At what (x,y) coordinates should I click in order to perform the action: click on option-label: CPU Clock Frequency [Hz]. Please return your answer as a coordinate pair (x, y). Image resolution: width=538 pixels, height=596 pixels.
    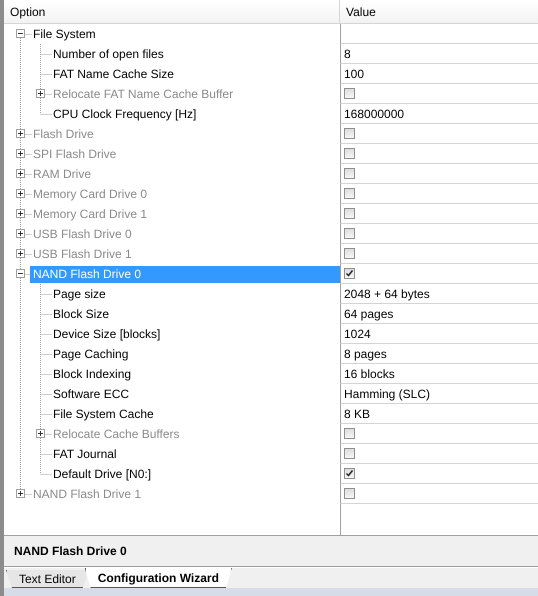
    Looking at the image, I should click on (125, 114).